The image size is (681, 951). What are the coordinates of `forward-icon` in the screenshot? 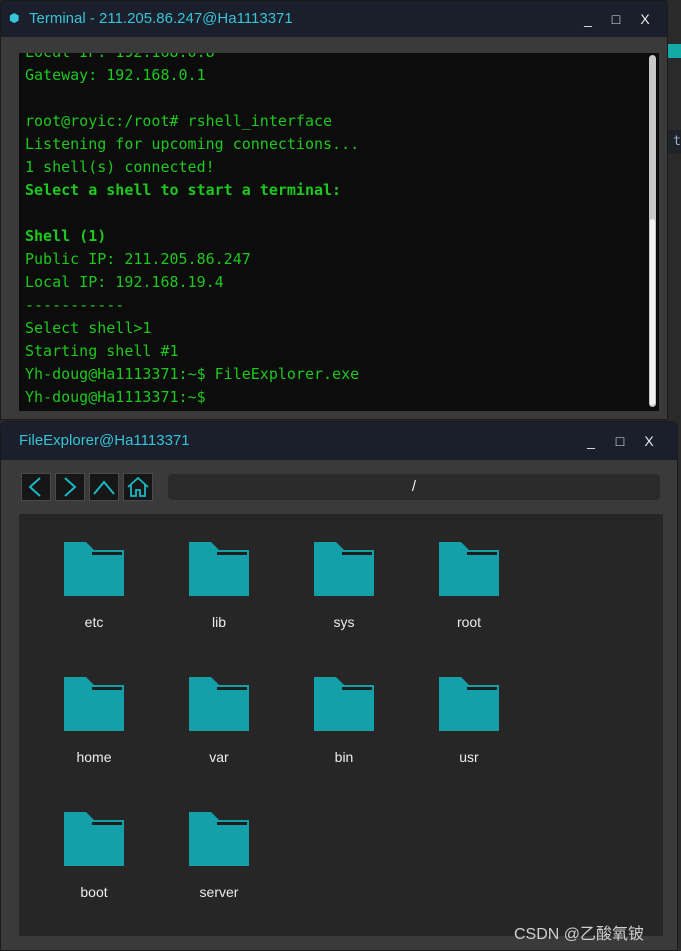 It's located at (70, 487).